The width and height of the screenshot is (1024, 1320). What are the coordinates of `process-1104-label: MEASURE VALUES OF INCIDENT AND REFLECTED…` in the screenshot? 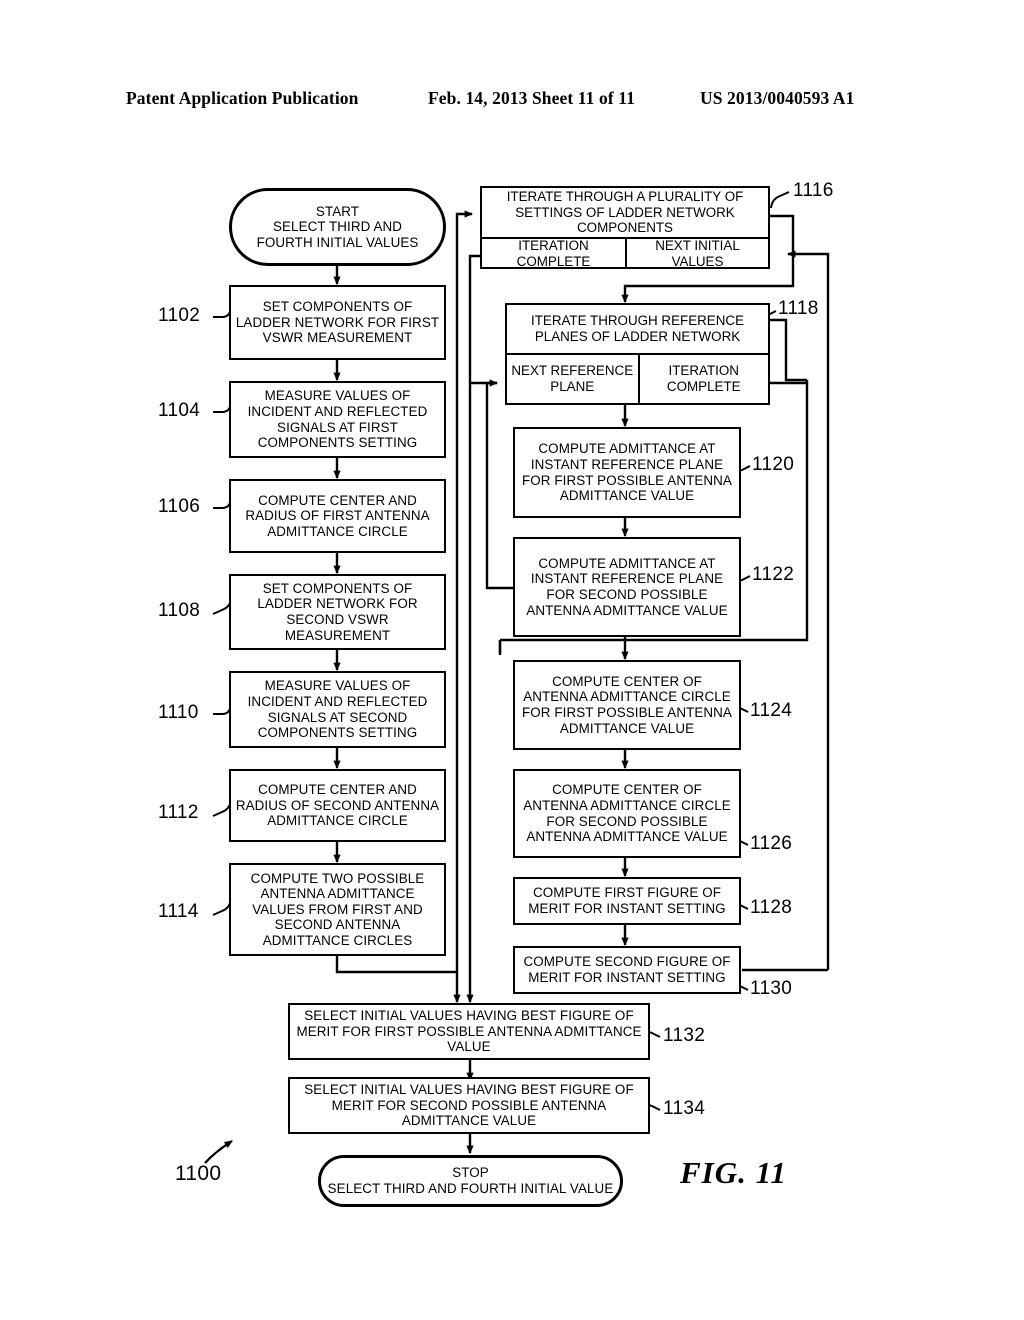 It's located at (337, 419).